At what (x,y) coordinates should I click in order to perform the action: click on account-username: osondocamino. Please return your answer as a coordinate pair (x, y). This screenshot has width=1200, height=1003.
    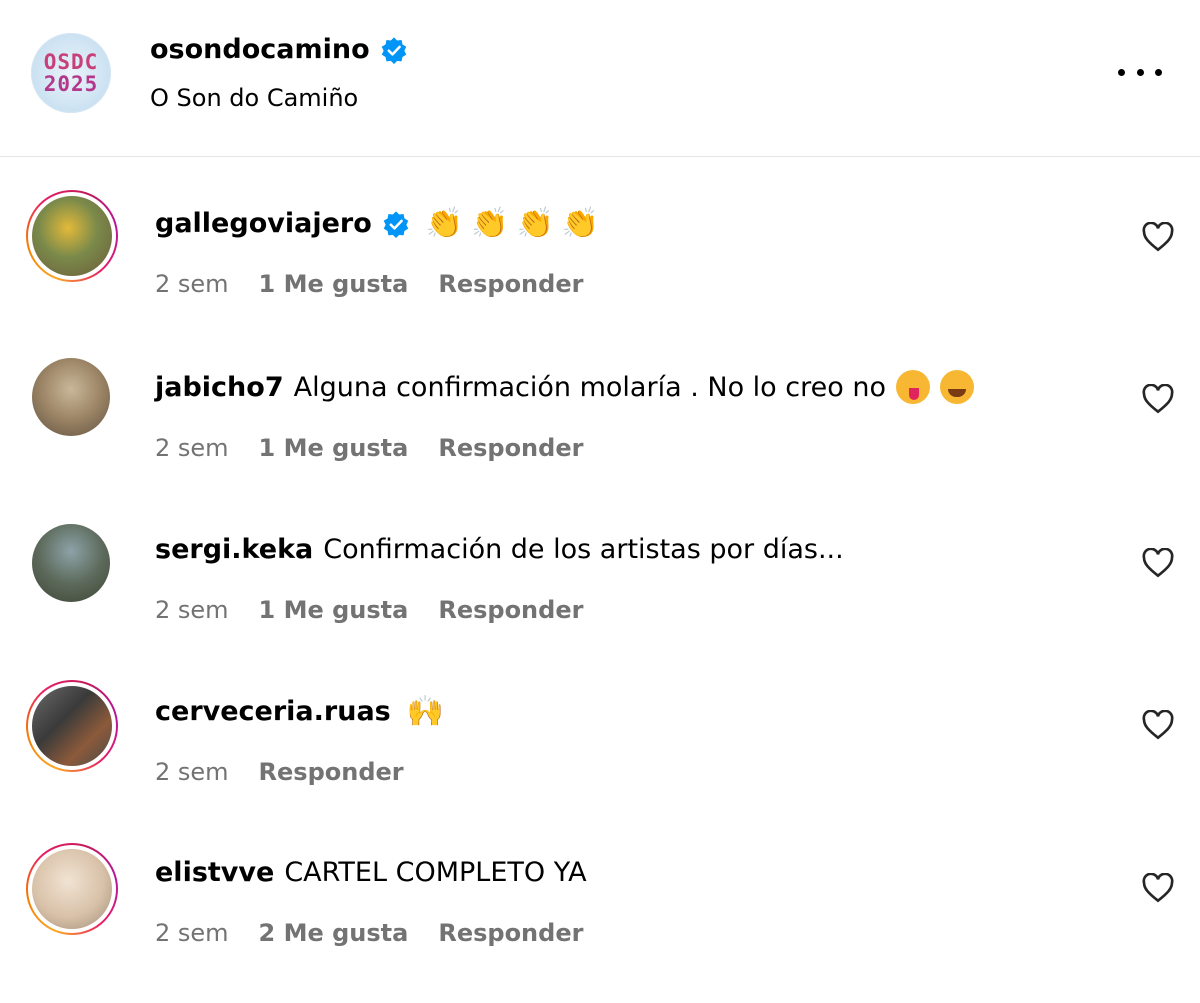
    Looking at the image, I should click on (260, 49).